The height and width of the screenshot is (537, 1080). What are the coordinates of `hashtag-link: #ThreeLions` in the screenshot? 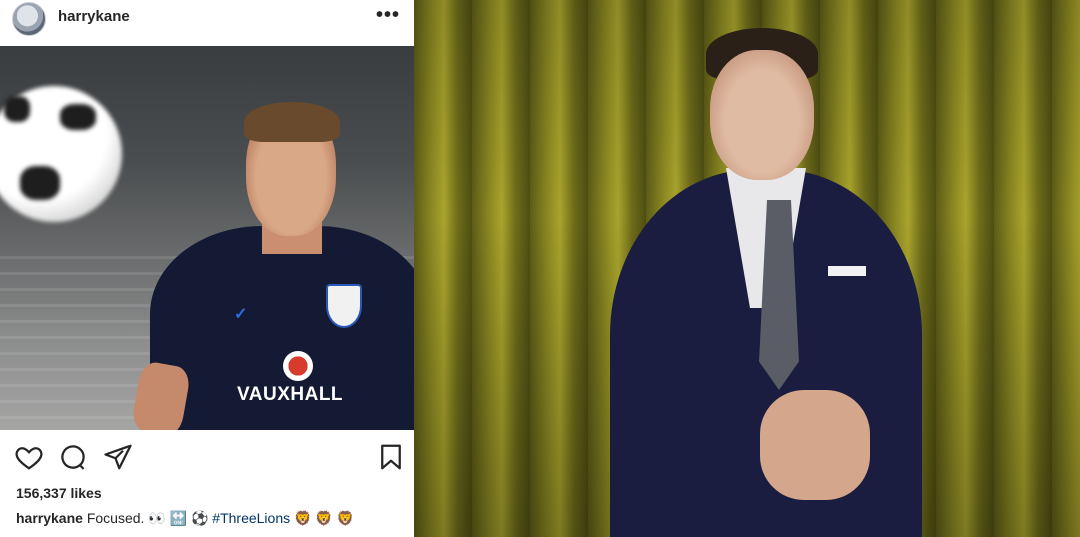 It's located at (251, 518).